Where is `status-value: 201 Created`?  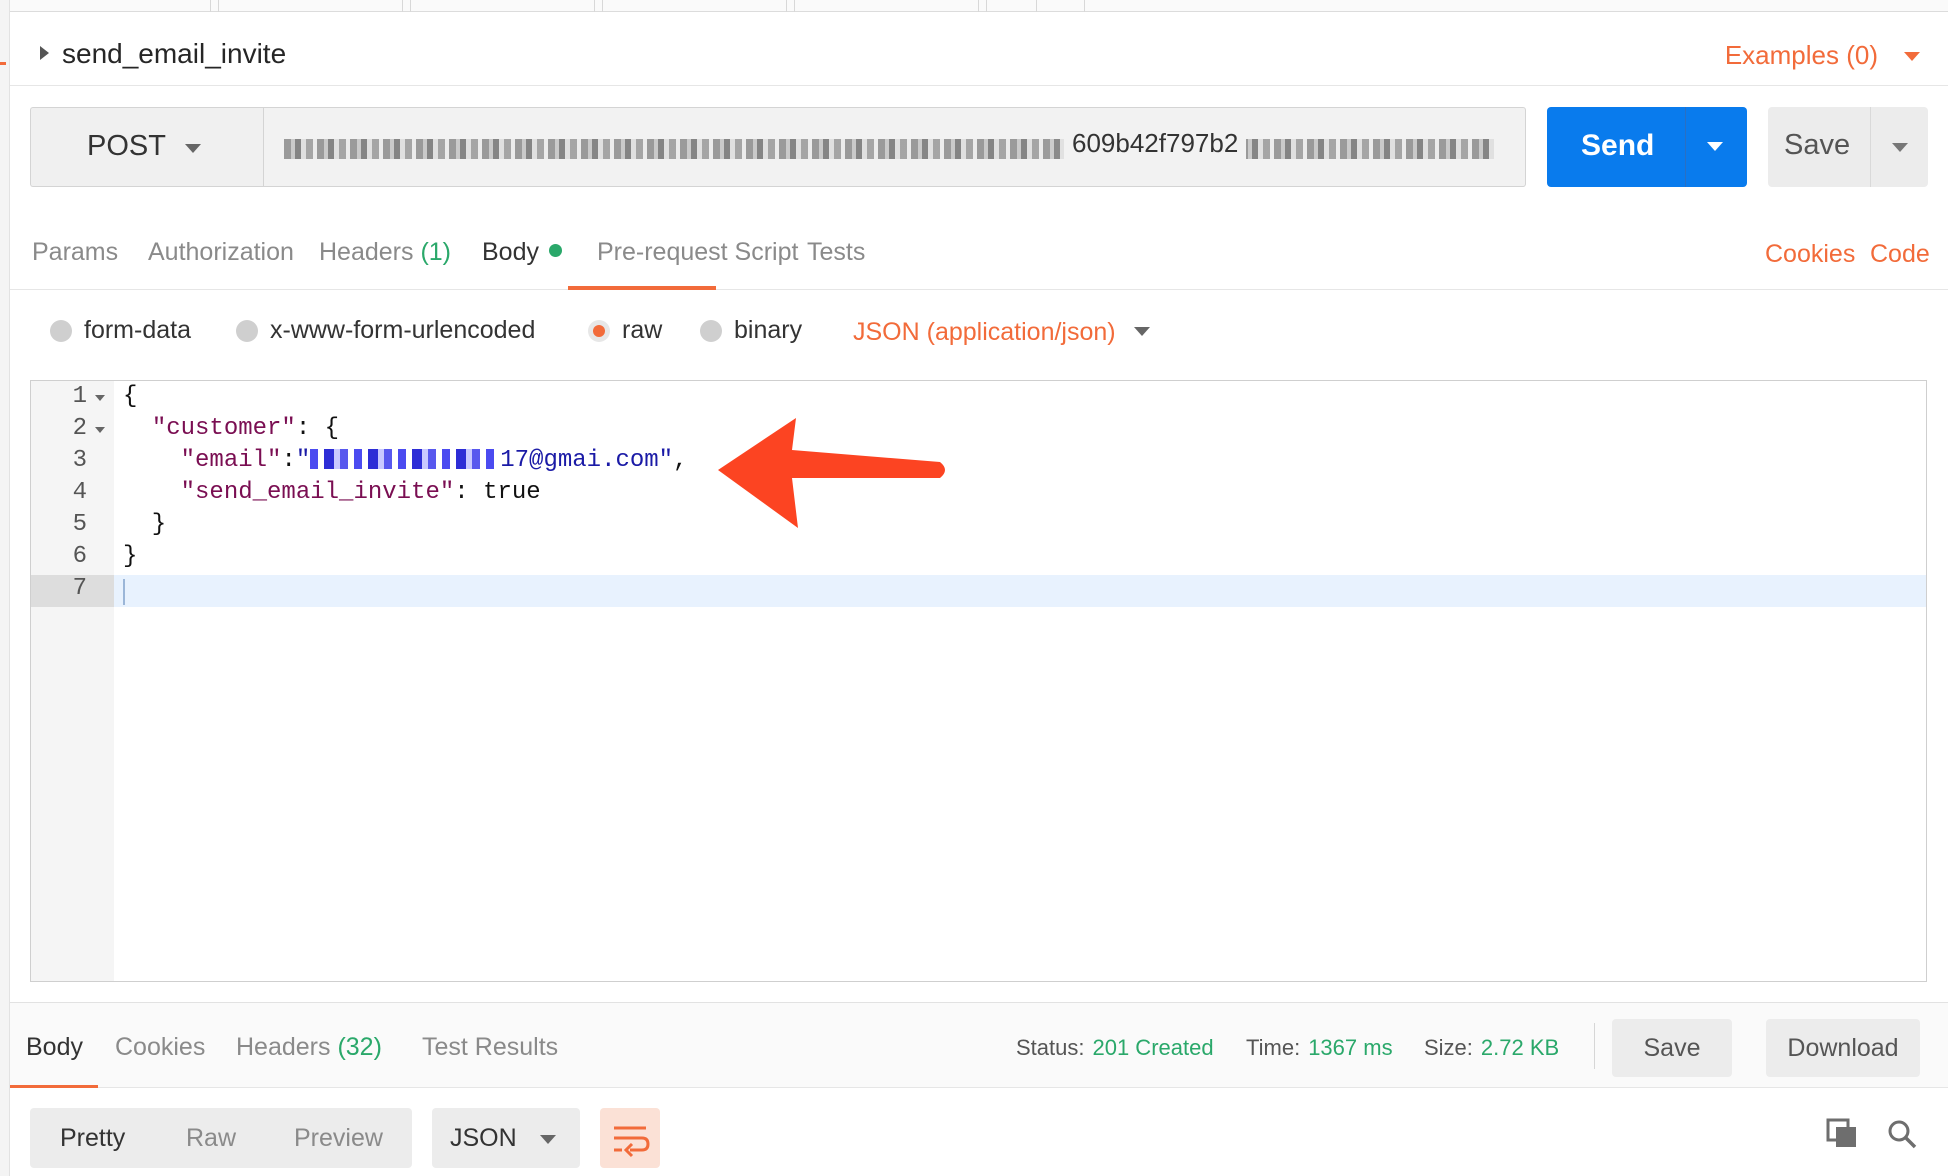 status-value: 201 Created is located at coordinates (1153, 1047).